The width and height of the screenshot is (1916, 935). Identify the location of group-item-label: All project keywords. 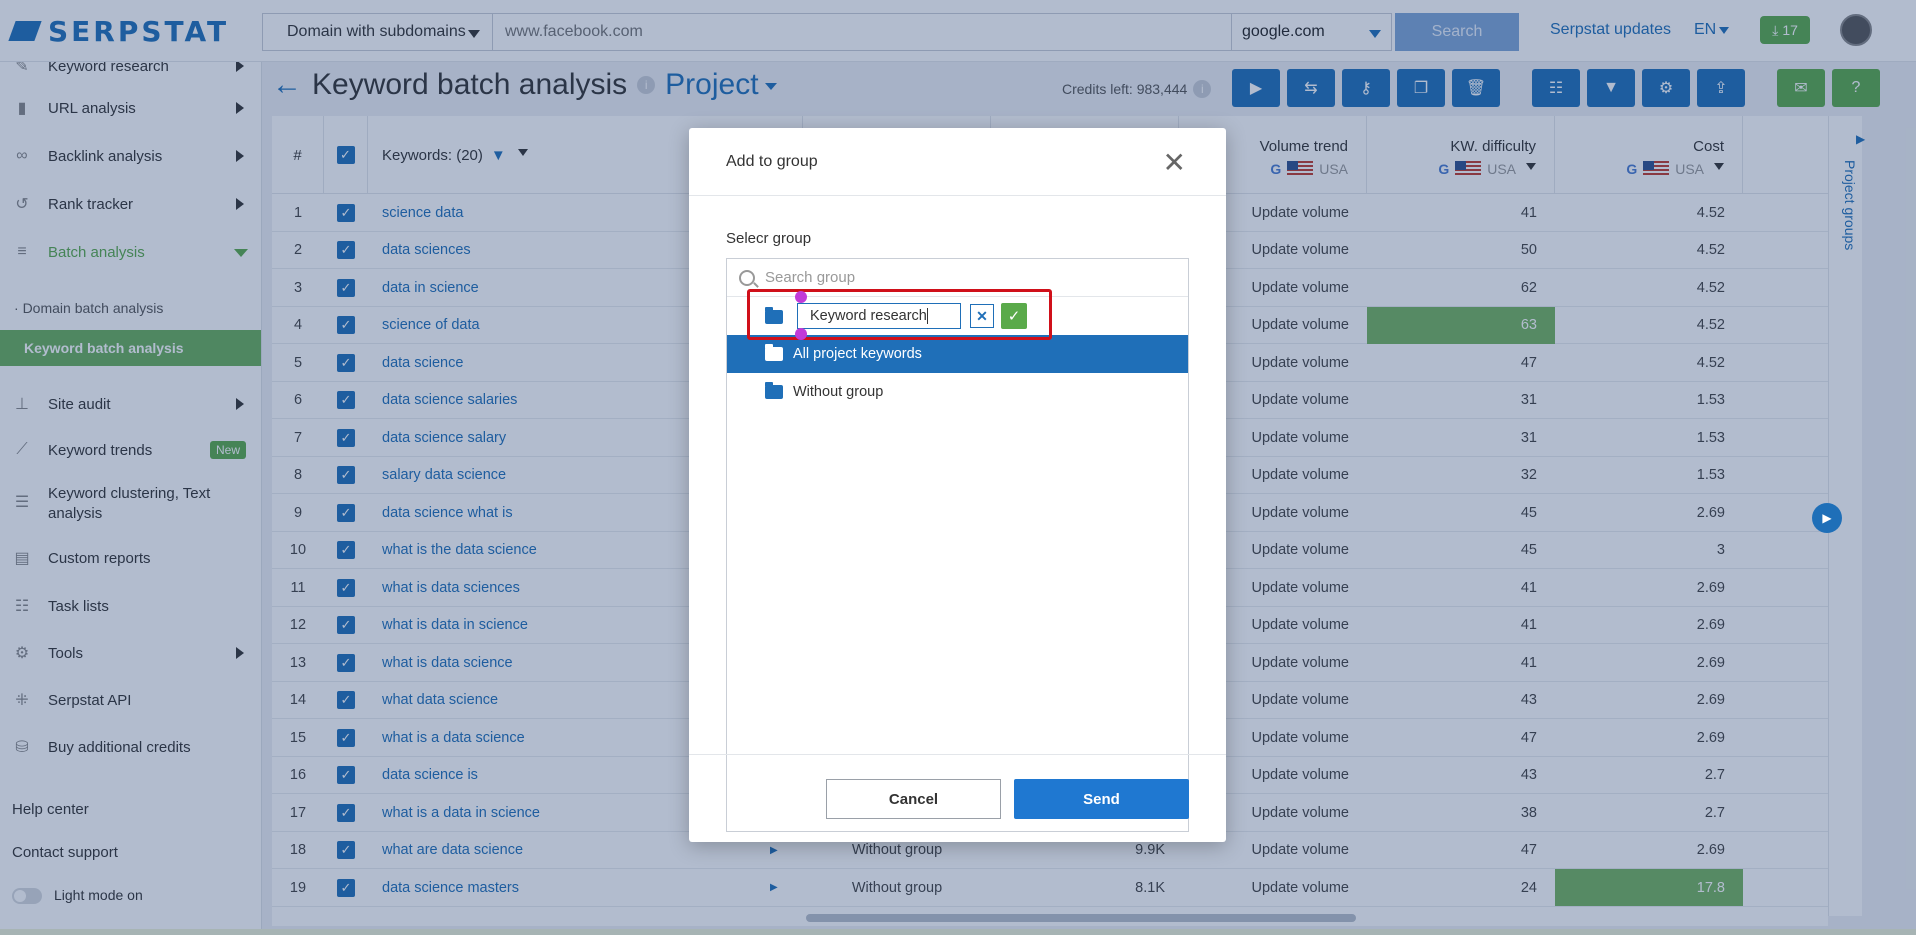
(857, 354).